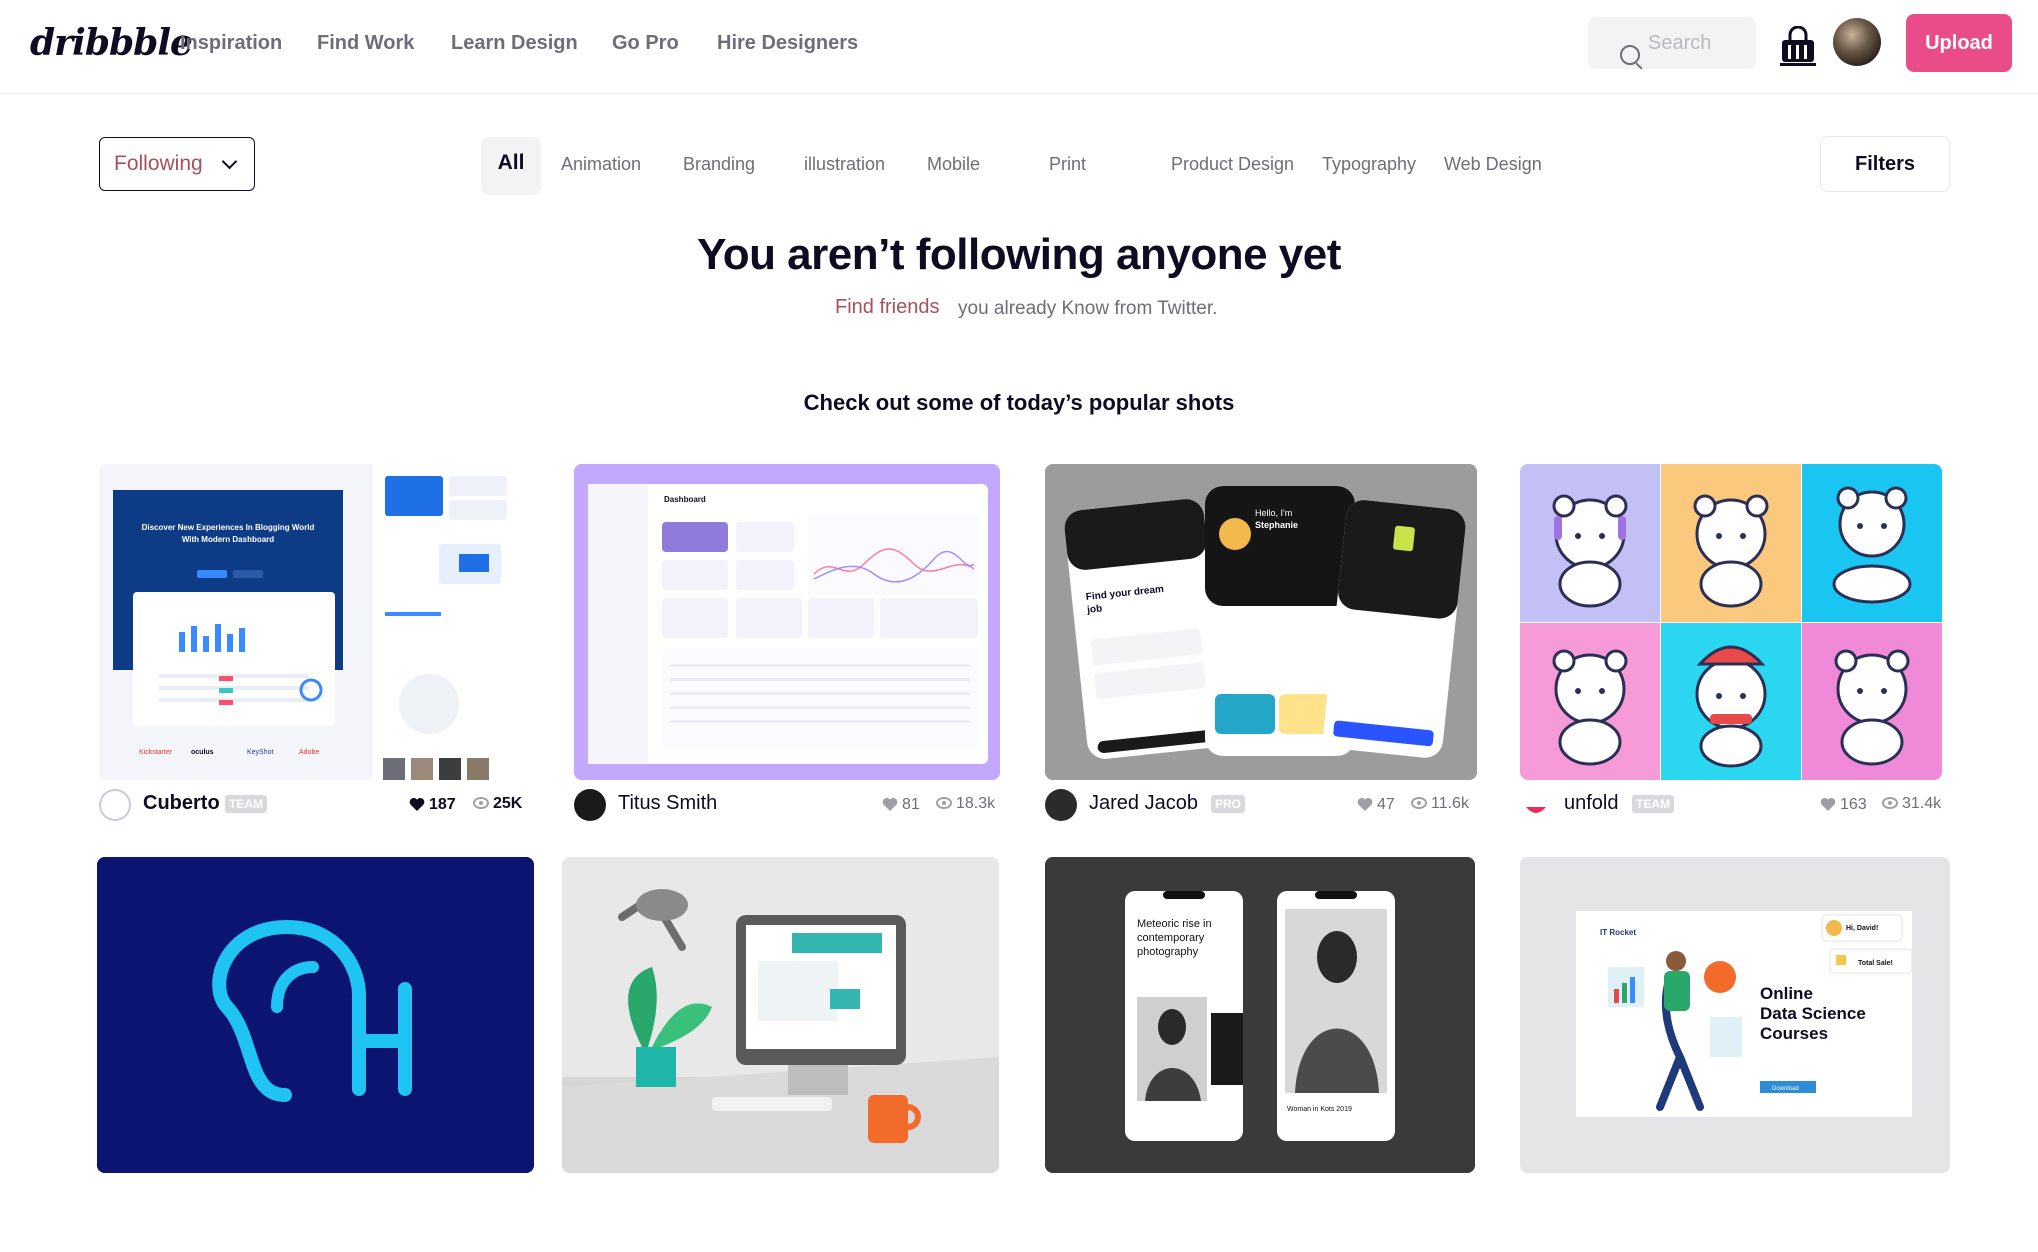  Describe the element at coordinates (1228, 804) in the screenshot. I see `pro-badge: PRO` at that location.